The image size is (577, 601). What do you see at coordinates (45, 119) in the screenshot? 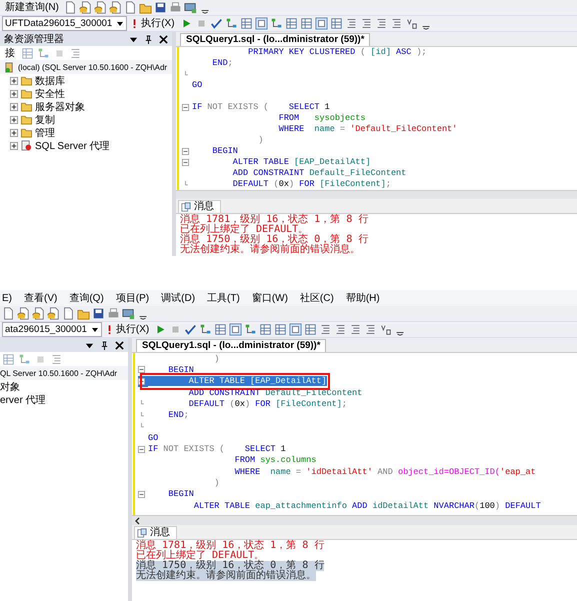
I see `tree-item: 复制` at bounding box center [45, 119].